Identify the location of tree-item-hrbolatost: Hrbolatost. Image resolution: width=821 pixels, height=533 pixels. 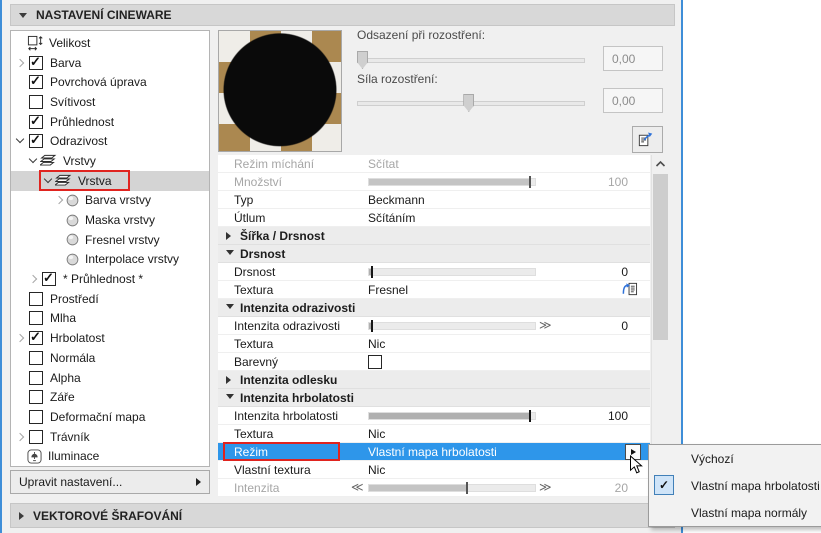
(110, 338).